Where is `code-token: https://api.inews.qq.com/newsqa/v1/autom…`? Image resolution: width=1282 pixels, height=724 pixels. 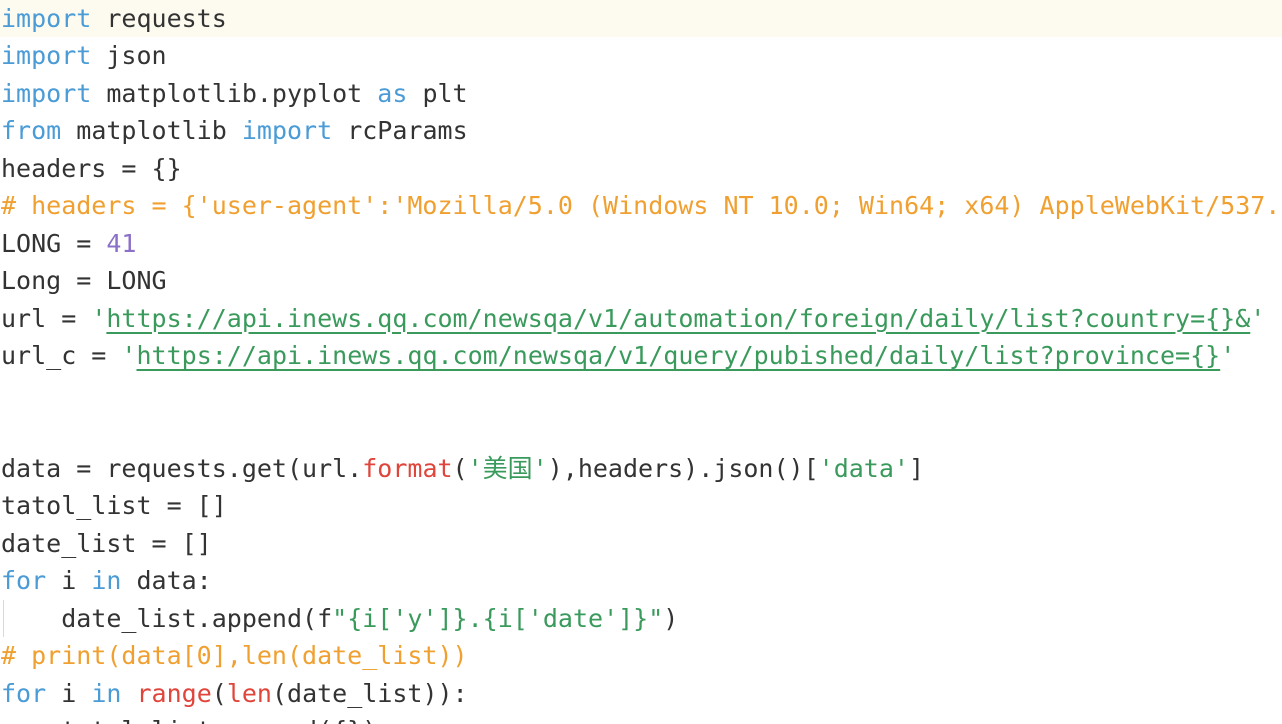
code-token: https://api.inews.qq.com/newsqa/v1/autom… is located at coordinates (678, 318).